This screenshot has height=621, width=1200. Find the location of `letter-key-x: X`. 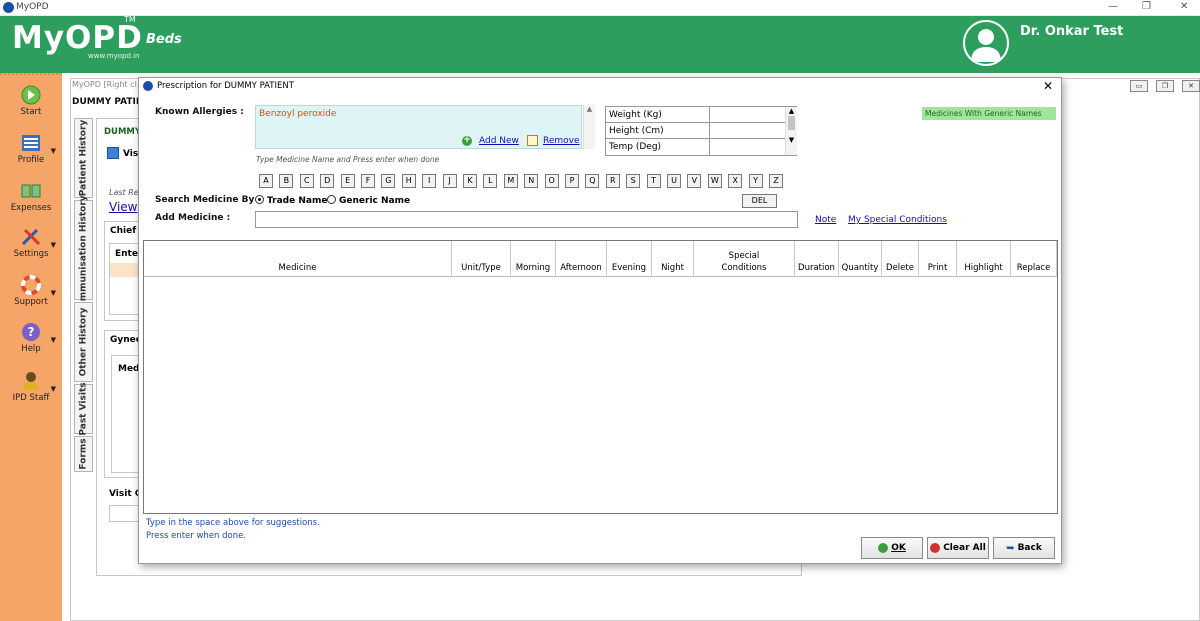

letter-key-x: X is located at coordinates (735, 181).